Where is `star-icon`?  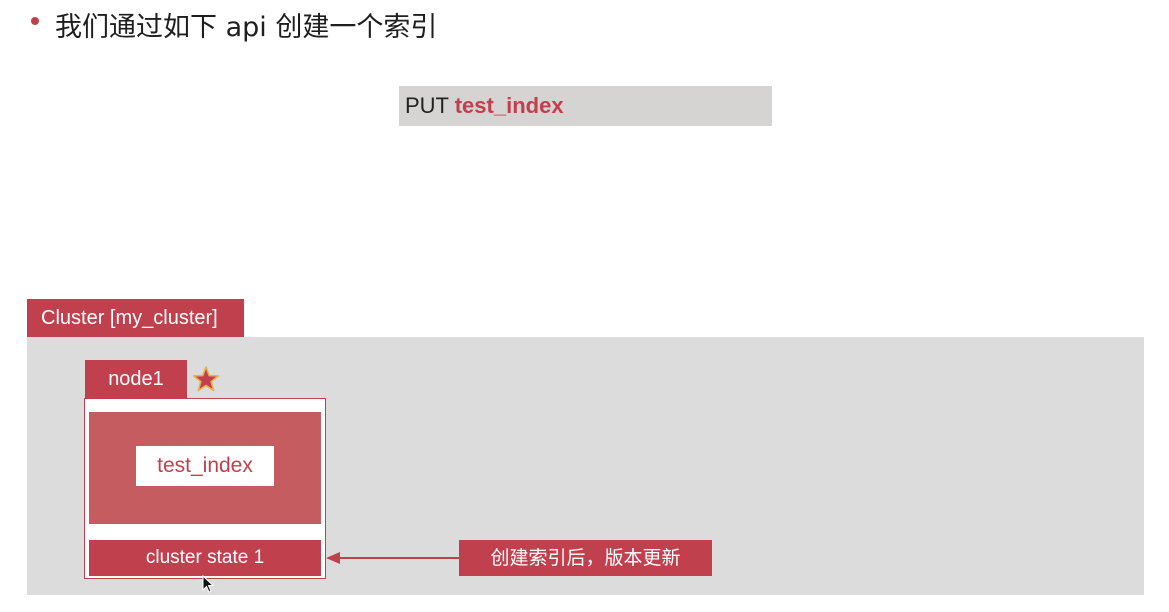
star-icon is located at coordinates (206, 379).